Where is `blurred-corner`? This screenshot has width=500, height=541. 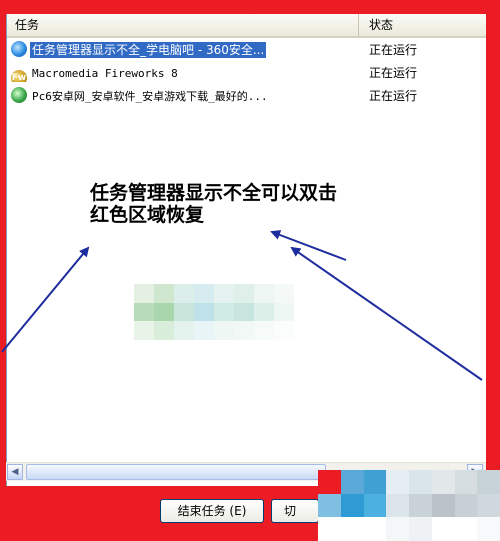
blurred-corner is located at coordinates (409, 505).